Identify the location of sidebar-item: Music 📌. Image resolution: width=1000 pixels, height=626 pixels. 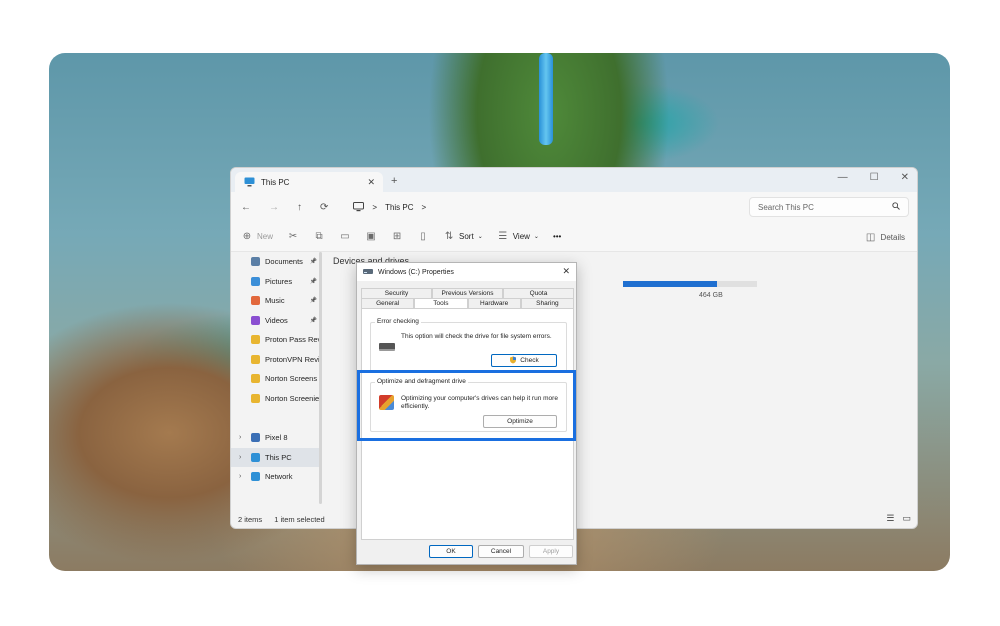
(276, 301).